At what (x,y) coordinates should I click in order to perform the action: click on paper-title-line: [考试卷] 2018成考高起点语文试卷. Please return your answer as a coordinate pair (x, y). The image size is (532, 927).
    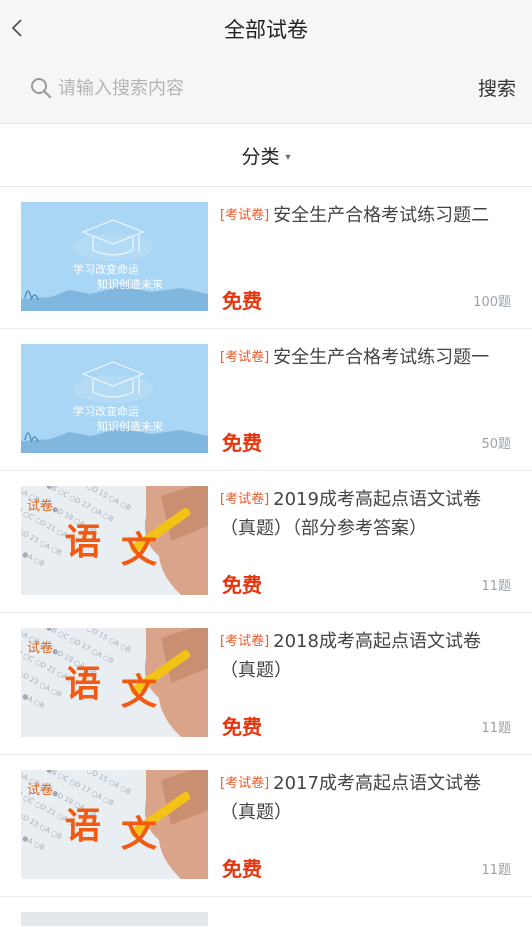
    Looking at the image, I should click on (368, 641).